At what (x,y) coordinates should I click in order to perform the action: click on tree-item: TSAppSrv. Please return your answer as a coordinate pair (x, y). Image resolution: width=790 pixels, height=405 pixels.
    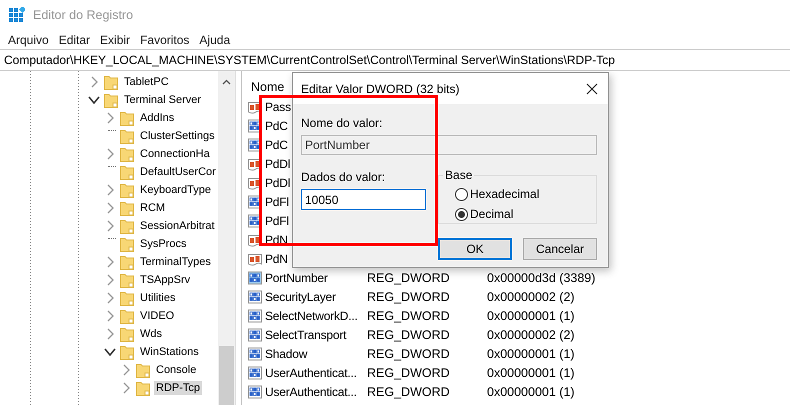
    Looking at the image, I should click on (165, 280).